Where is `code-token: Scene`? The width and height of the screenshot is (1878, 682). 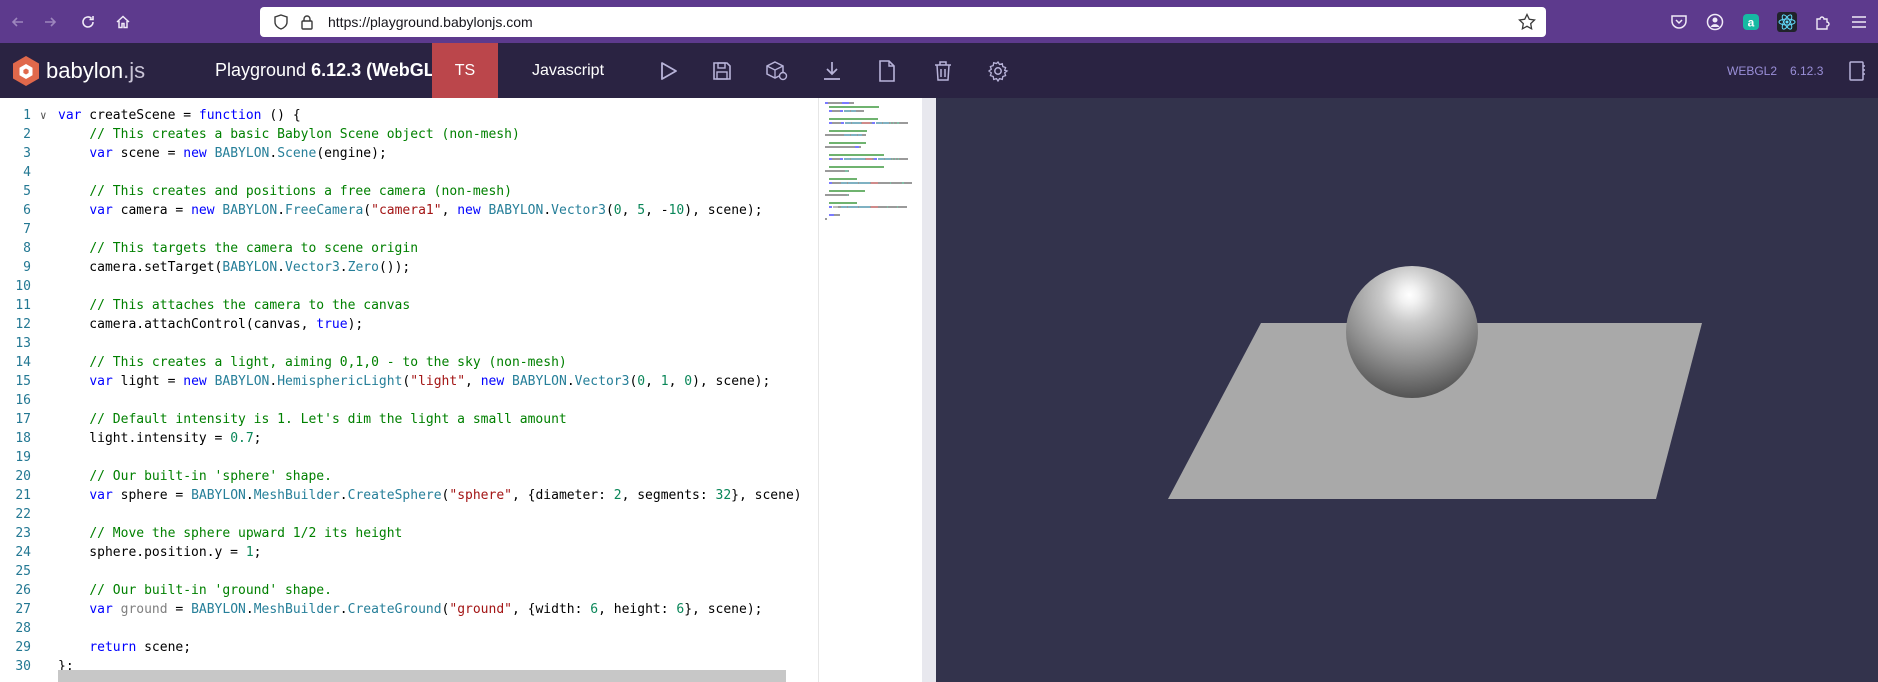 code-token: Scene is located at coordinates (297, 153).